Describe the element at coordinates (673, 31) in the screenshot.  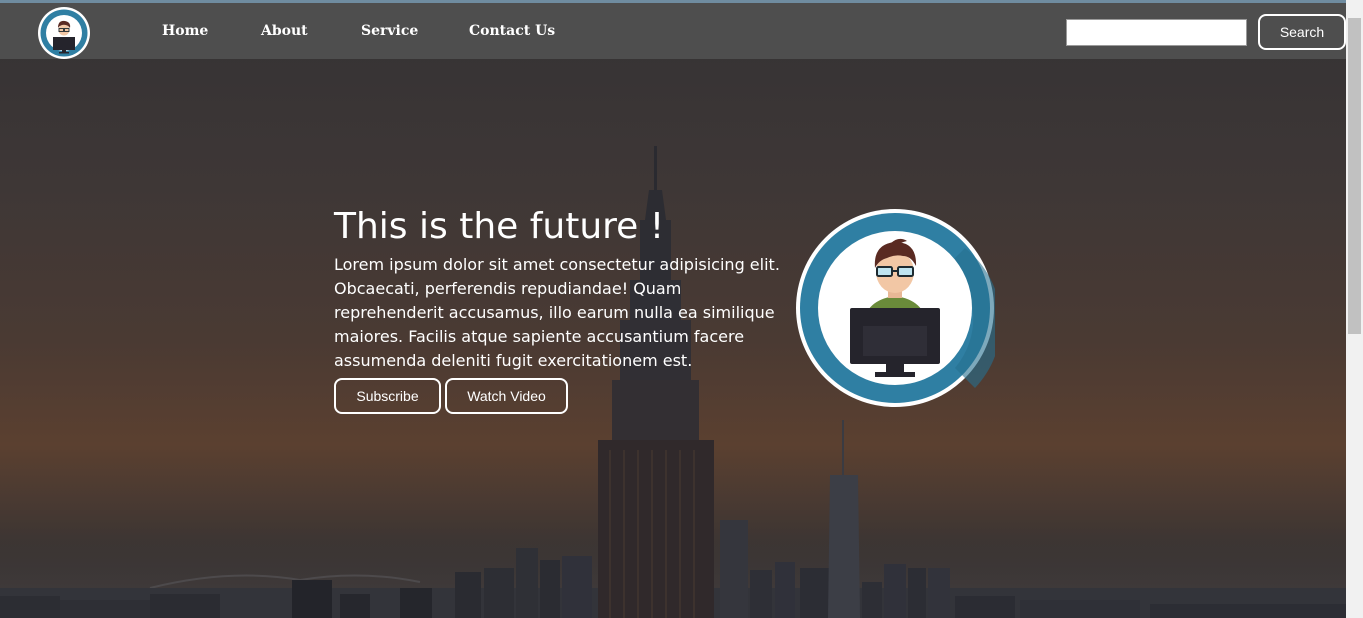
I see `navbar: Home About Service Contact Us Search` at that location.